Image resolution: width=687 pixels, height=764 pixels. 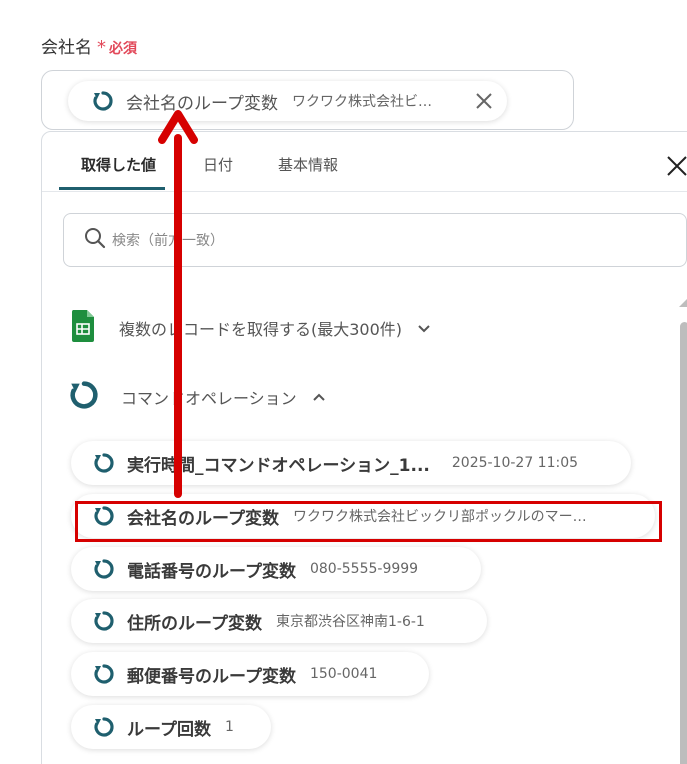 I want to click on section-title: 複数のレコードを取得する(最大300件), so click(x=261, y=329).